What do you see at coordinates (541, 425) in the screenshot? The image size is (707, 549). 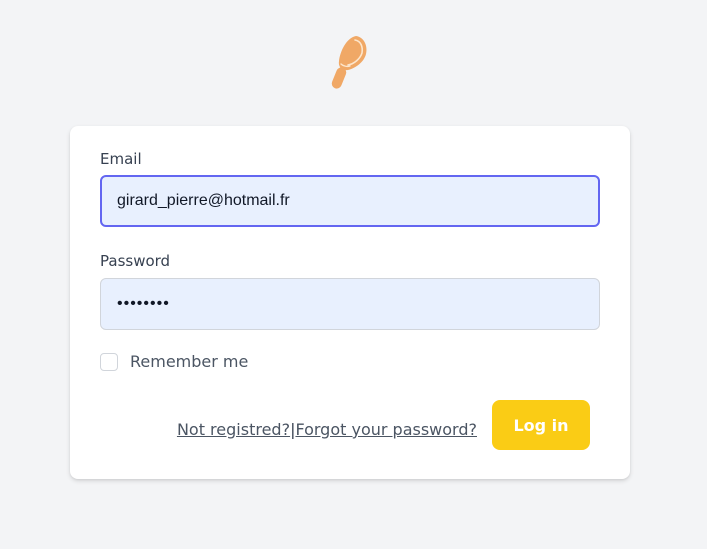 I see `login-button: Log in` at bounding box center [541, 425].